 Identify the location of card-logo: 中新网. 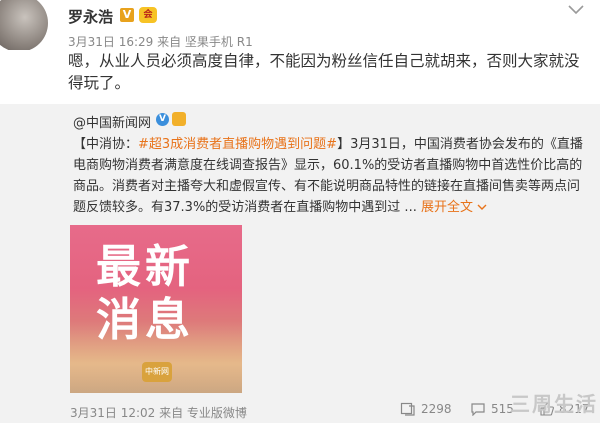
(157, 372).